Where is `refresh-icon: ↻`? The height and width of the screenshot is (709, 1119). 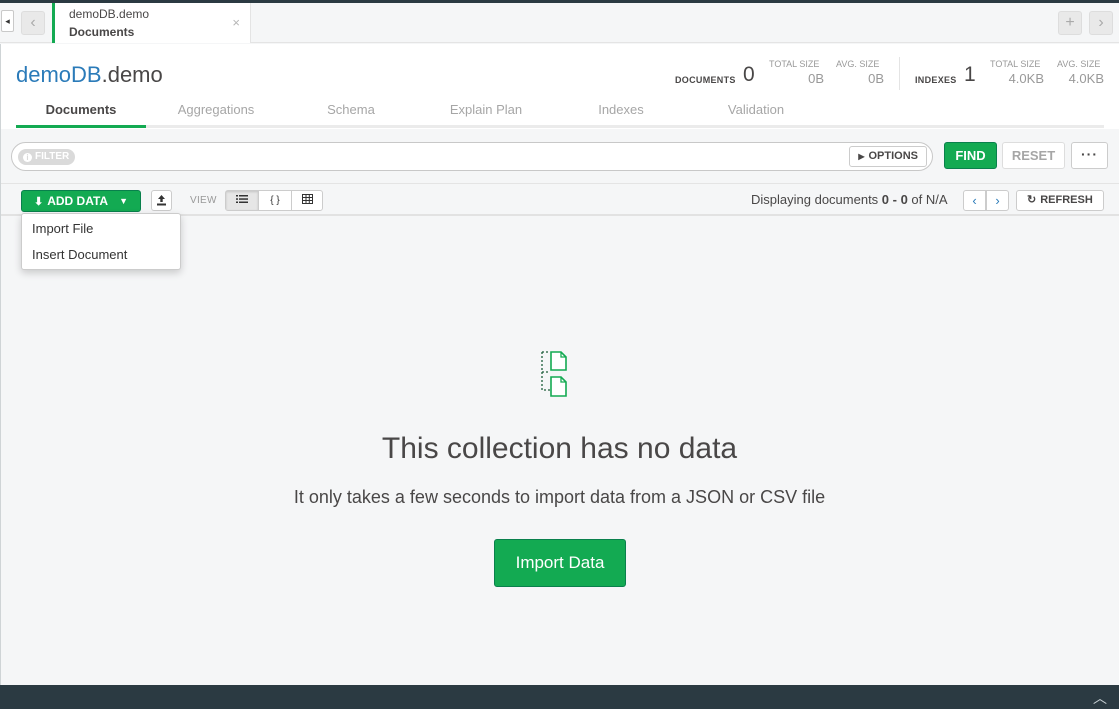 refresh-icon: ↻ is located at coordinates (1032, 200).